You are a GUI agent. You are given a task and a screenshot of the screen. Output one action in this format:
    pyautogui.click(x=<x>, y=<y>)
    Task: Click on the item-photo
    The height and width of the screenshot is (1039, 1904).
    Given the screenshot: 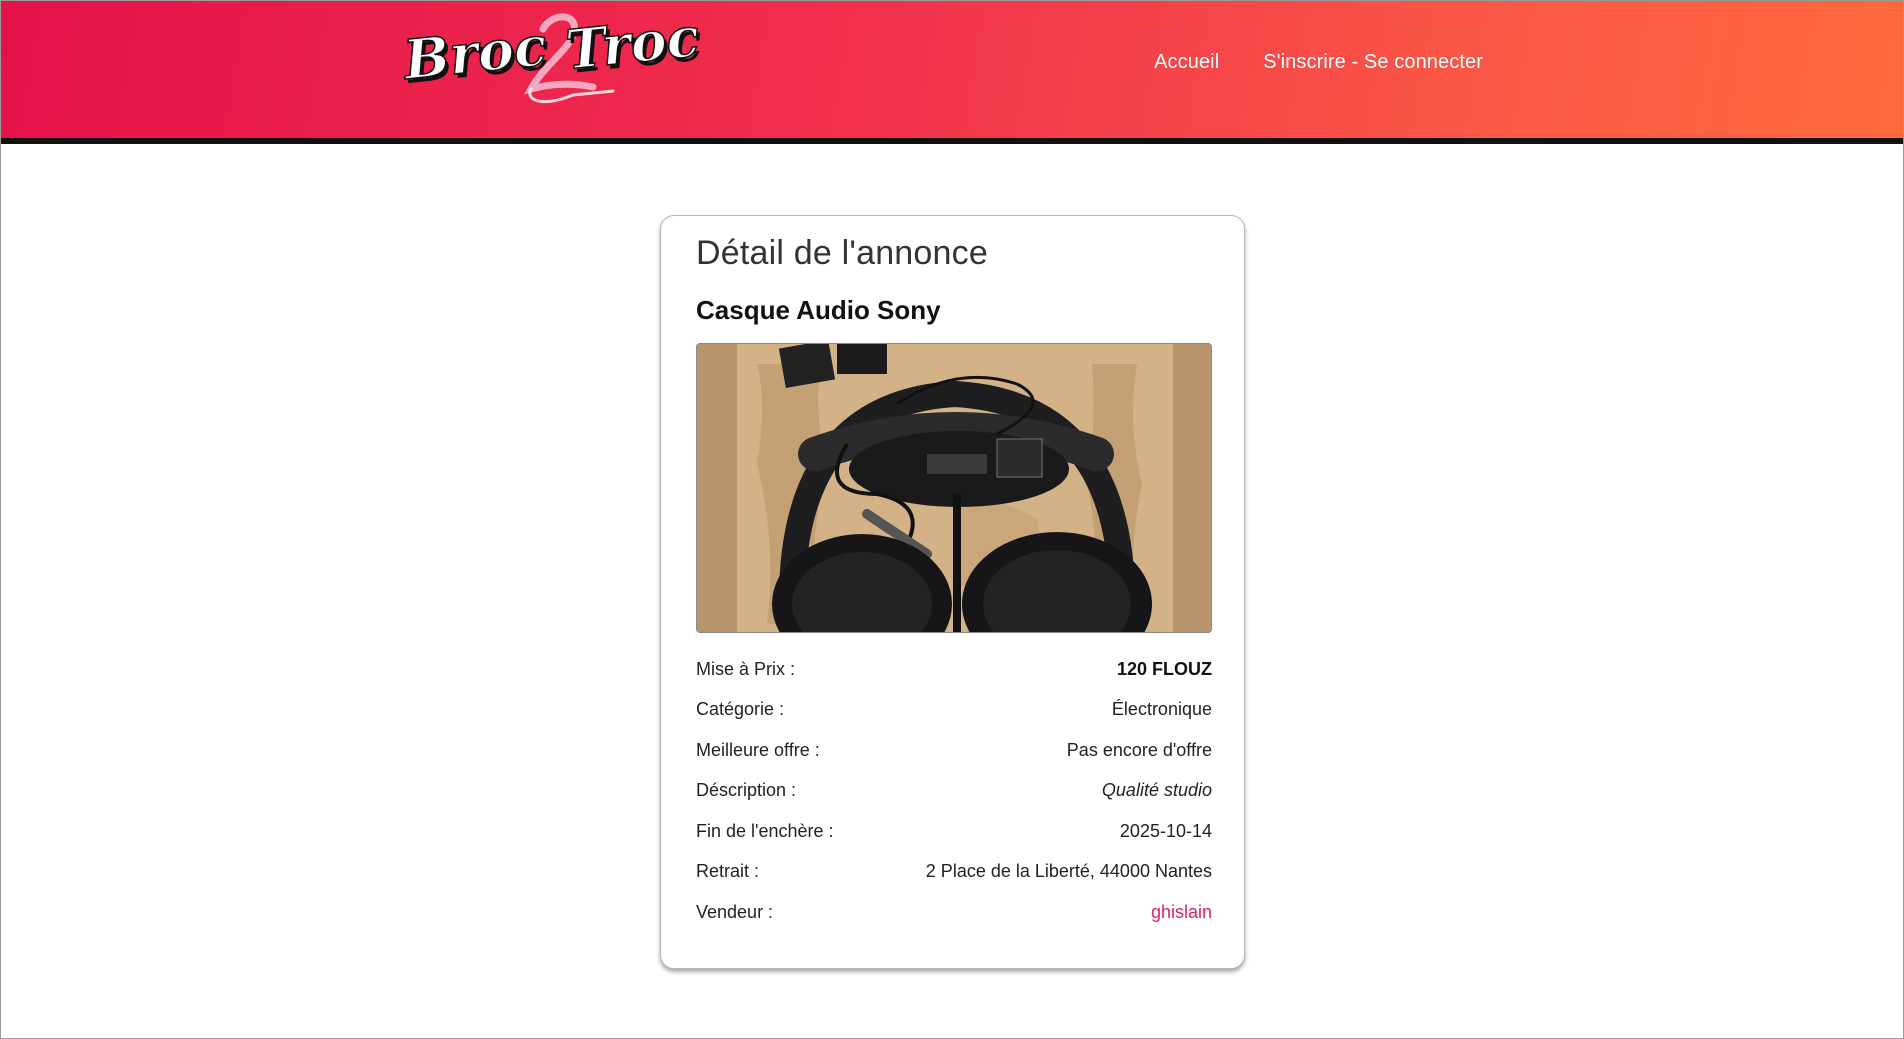 What is the action you would take?
    pyautogui.click(x=954, y=488)
    